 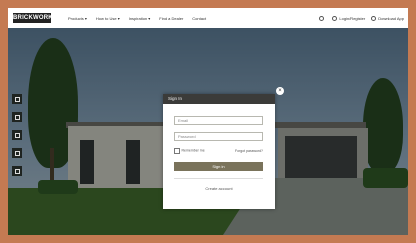 What do you see at coordinates (219, 99) in the screenshot?
I see `login-modal-title: Sign In` at bounding box center [219, 99].